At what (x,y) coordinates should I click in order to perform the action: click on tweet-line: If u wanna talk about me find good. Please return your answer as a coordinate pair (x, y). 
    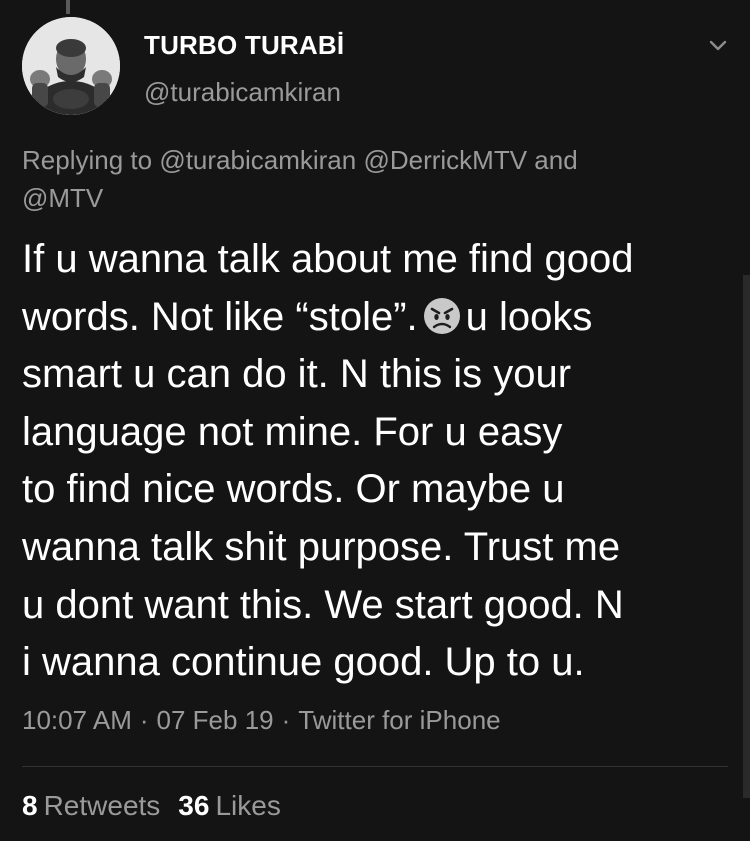
    Looking at the image, I should click on (328, 259).